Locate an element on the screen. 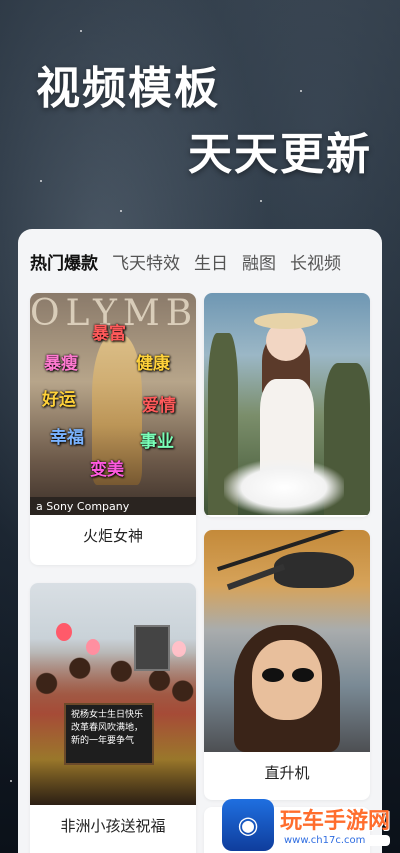 This screenshot has width=400, height=853. template-caption: 火炬女神 is located at coordinates (112, 536).